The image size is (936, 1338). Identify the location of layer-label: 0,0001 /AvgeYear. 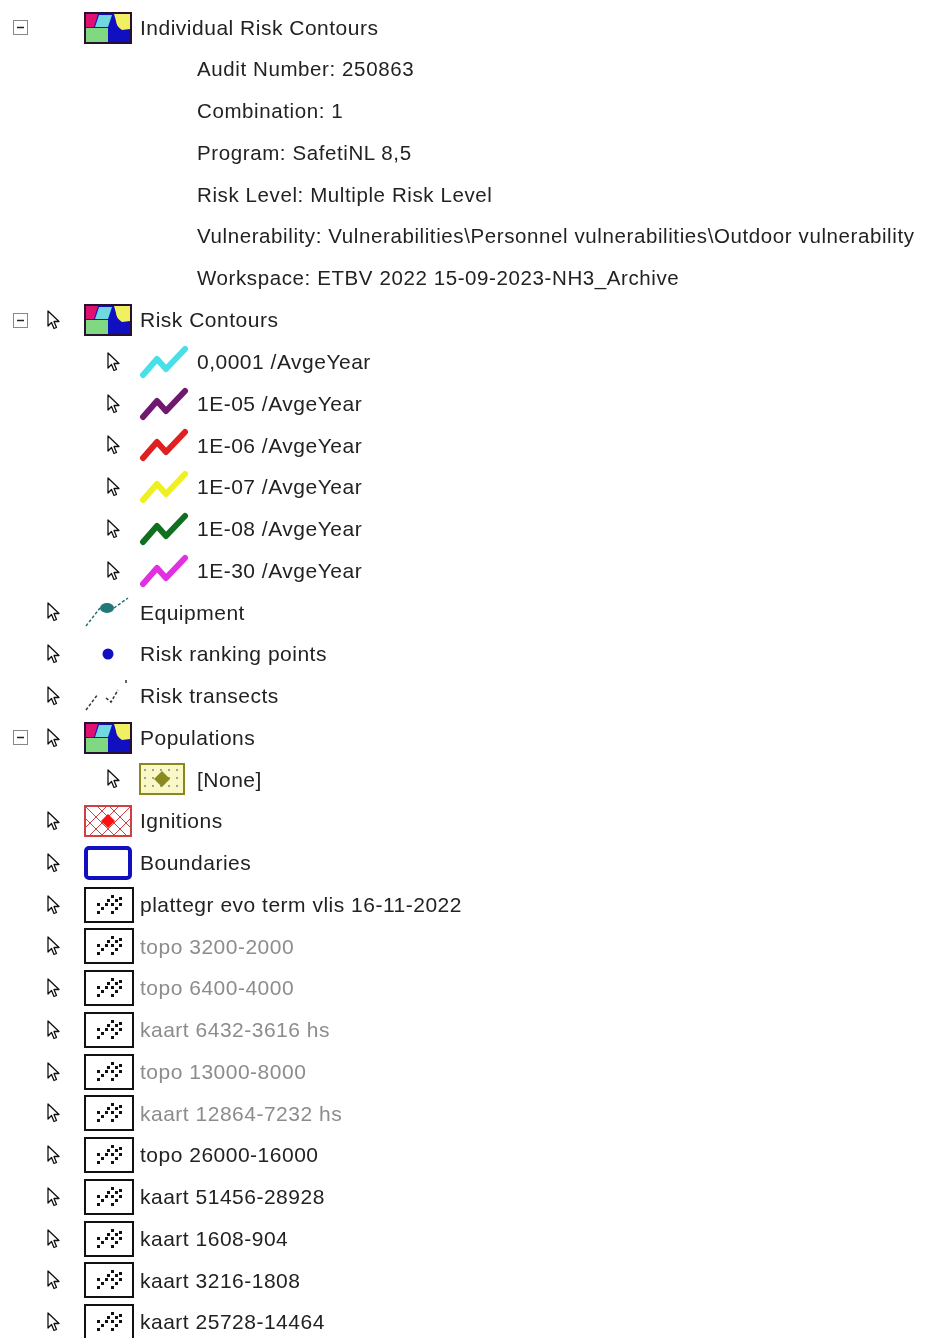
(284, 362).